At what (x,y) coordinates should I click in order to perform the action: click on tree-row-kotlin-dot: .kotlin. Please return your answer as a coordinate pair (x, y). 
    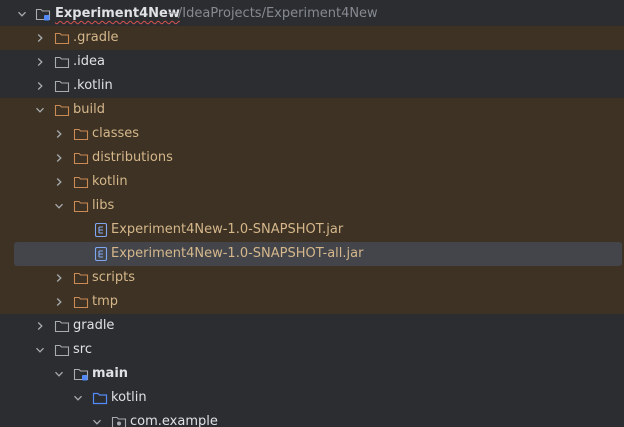
    Looking at the image, I should click on (312, 86).